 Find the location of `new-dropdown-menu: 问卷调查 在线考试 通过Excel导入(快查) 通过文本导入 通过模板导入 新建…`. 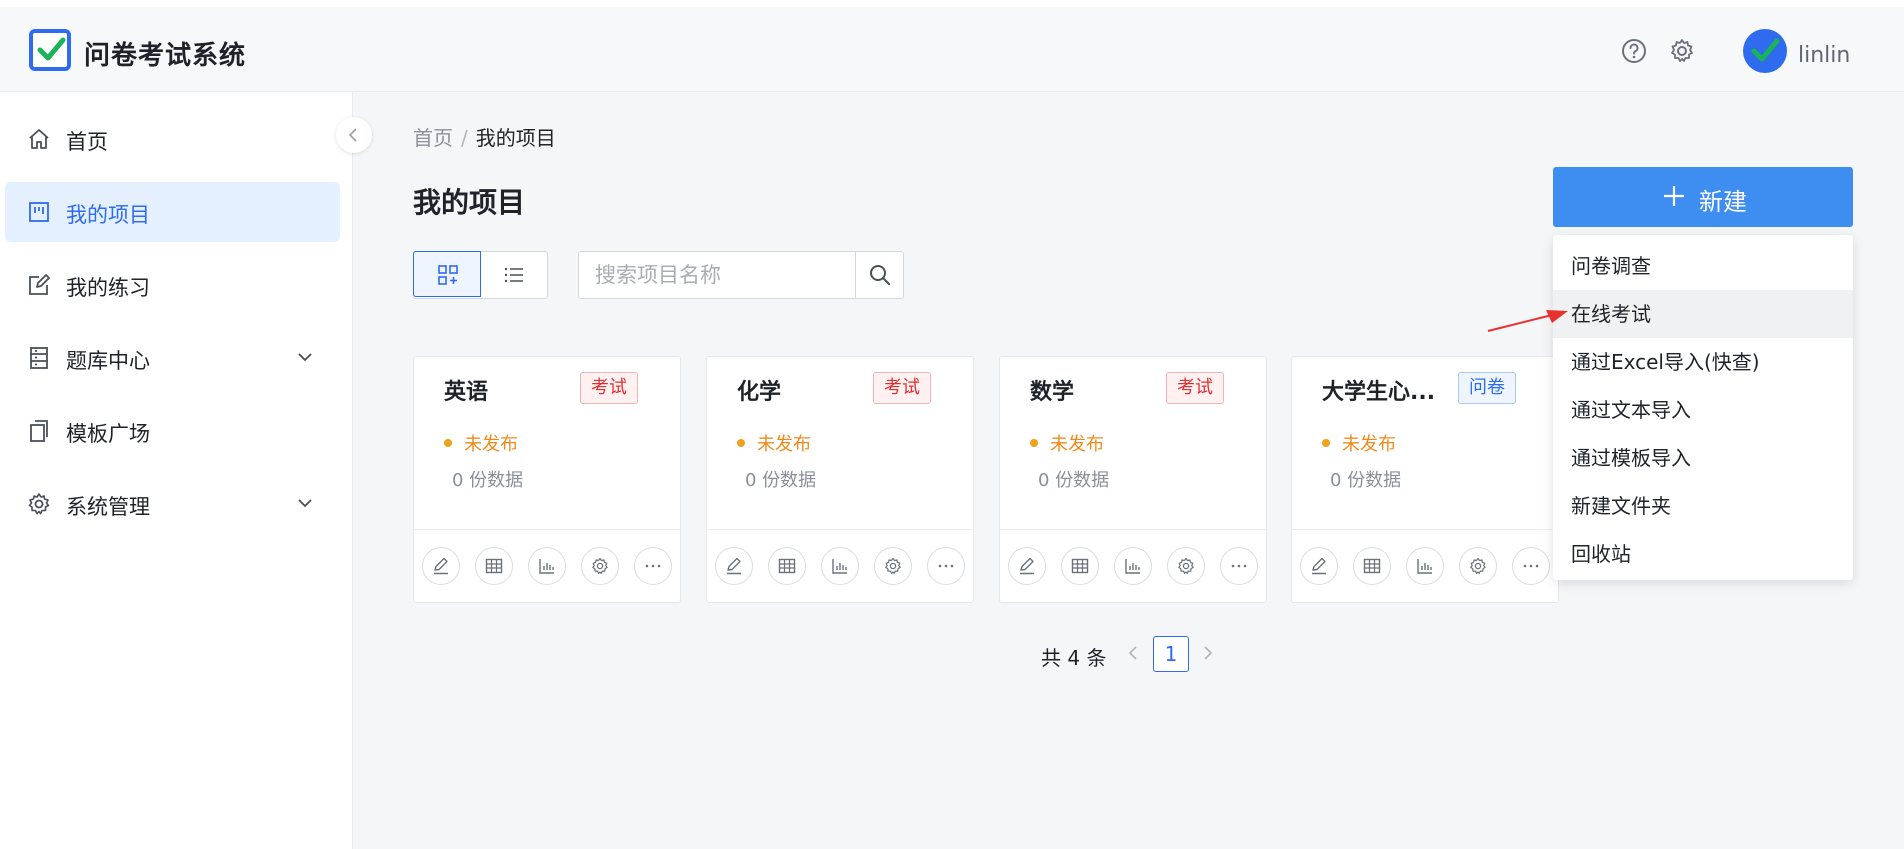

new-dropdown-menu: 问卷调查 在线考试 通过Excel导入(快查) 通过文本导入 通过模板导入 新建… is located at coordinates (1703, 407).